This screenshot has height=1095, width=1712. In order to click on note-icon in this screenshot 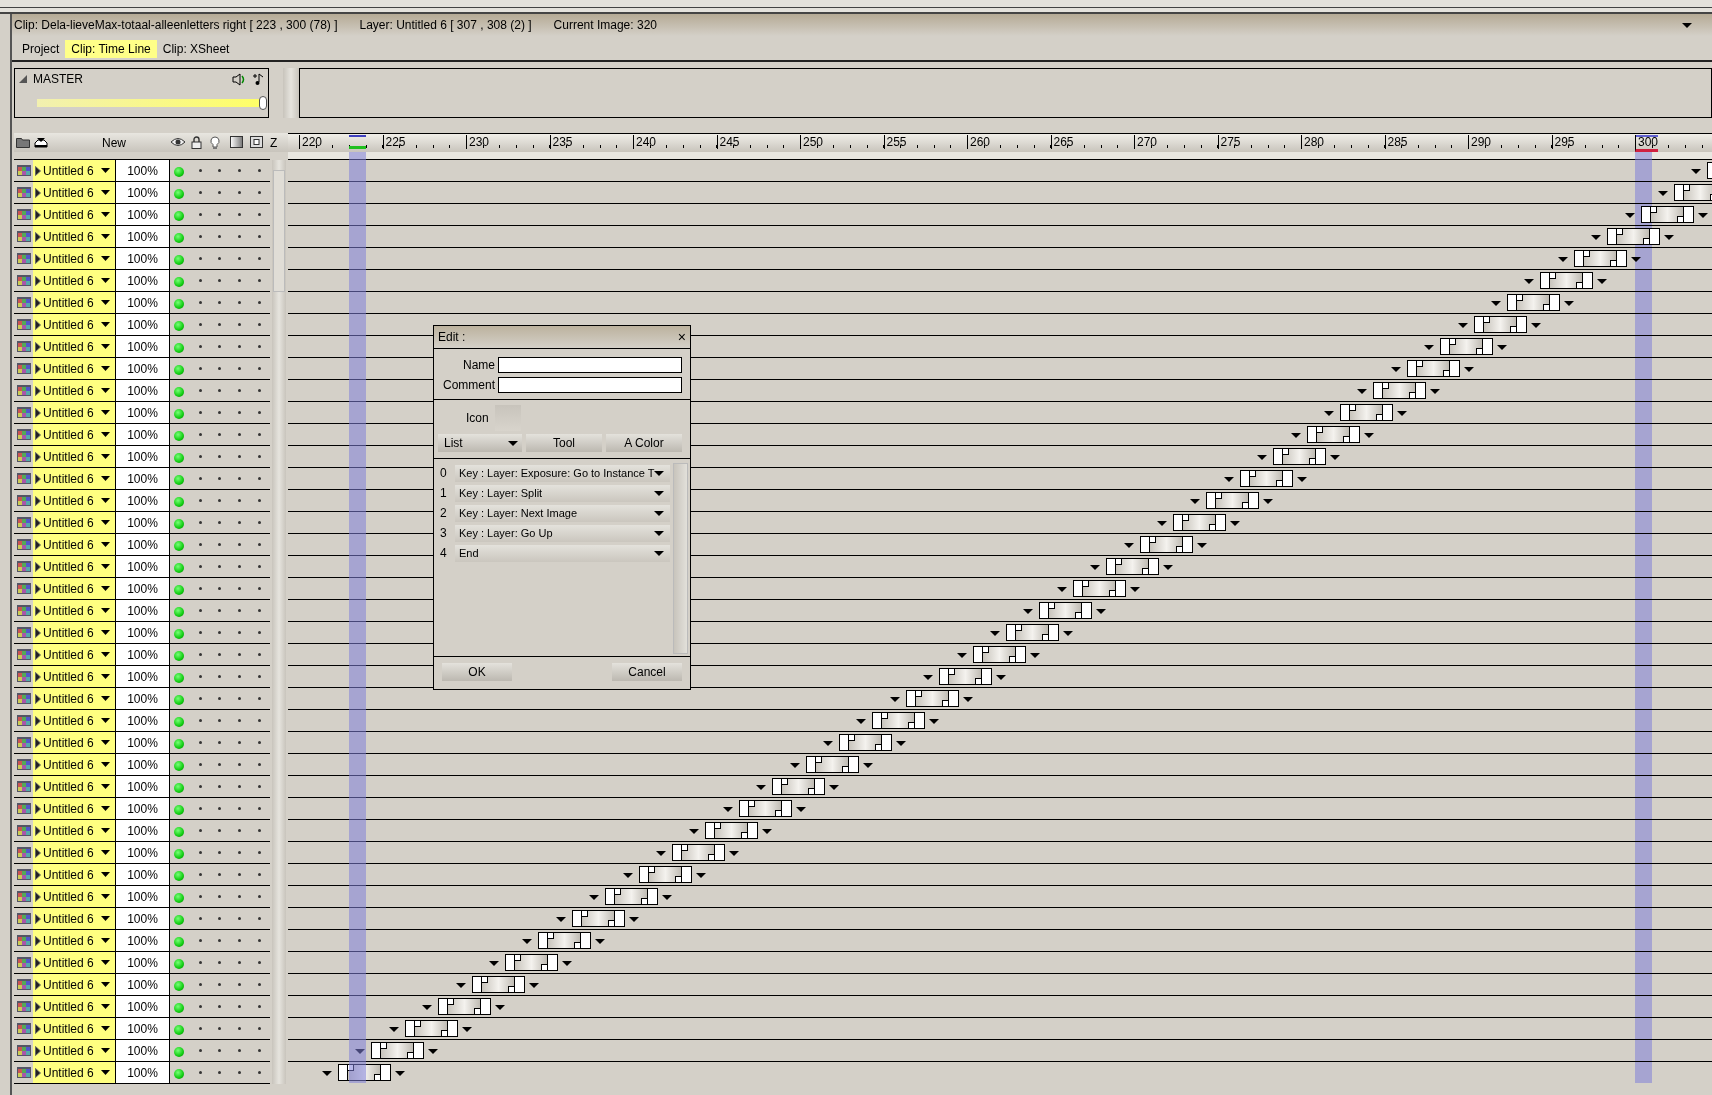, I will do `click(258, 79)`.